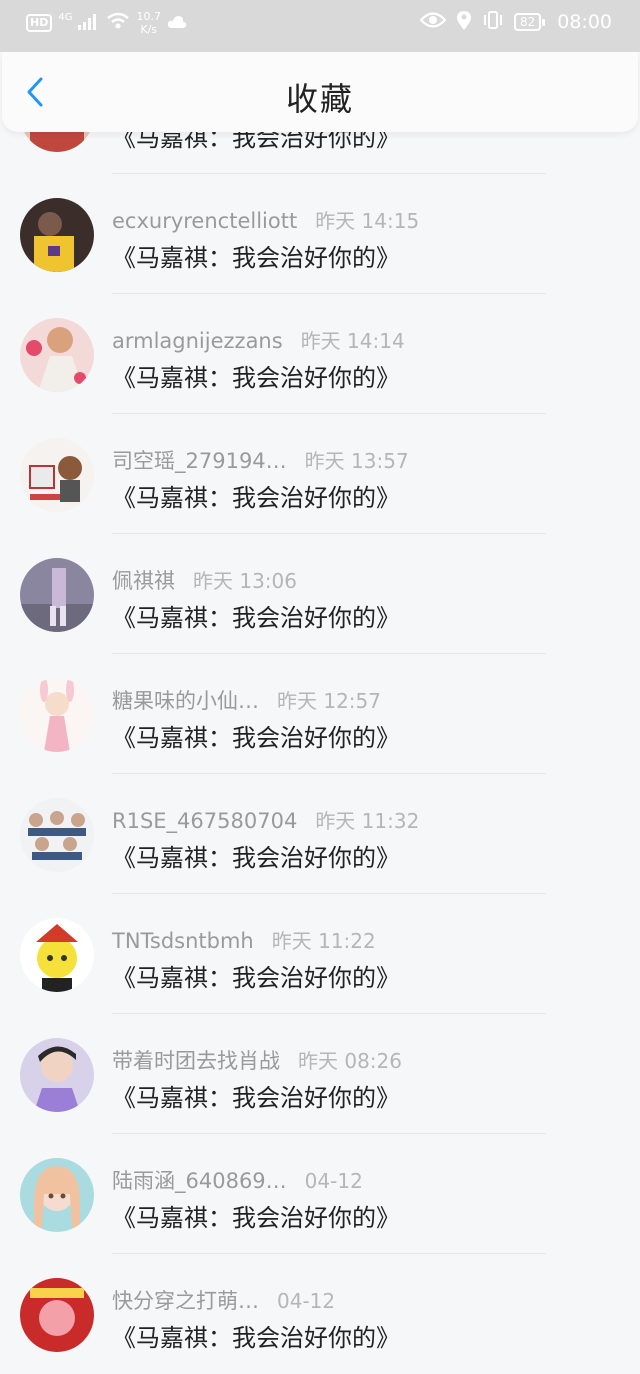  I want to click on username: 佩祺祺, so click(143, 581).